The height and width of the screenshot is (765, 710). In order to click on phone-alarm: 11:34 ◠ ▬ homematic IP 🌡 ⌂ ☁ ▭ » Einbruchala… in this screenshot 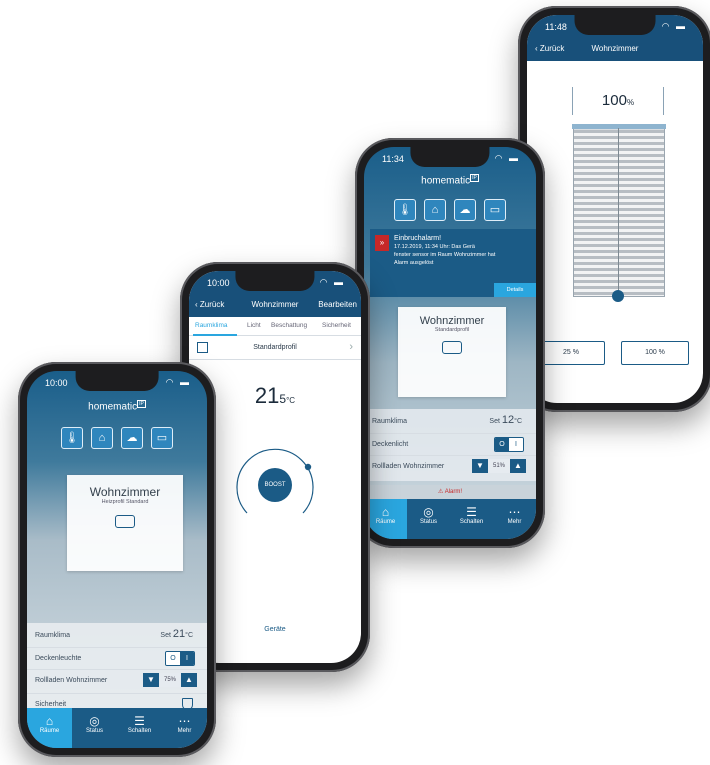, I will do `click(450, 343)`.